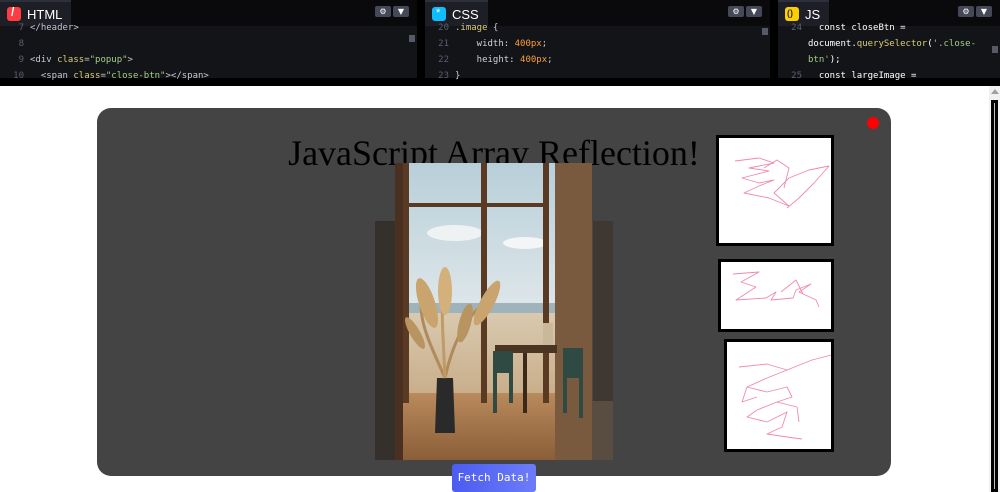 This screenshot has height=492, width=1000. Describe the element at coordinates (873, 123) in the screenshot. I see `close-button` at that location.